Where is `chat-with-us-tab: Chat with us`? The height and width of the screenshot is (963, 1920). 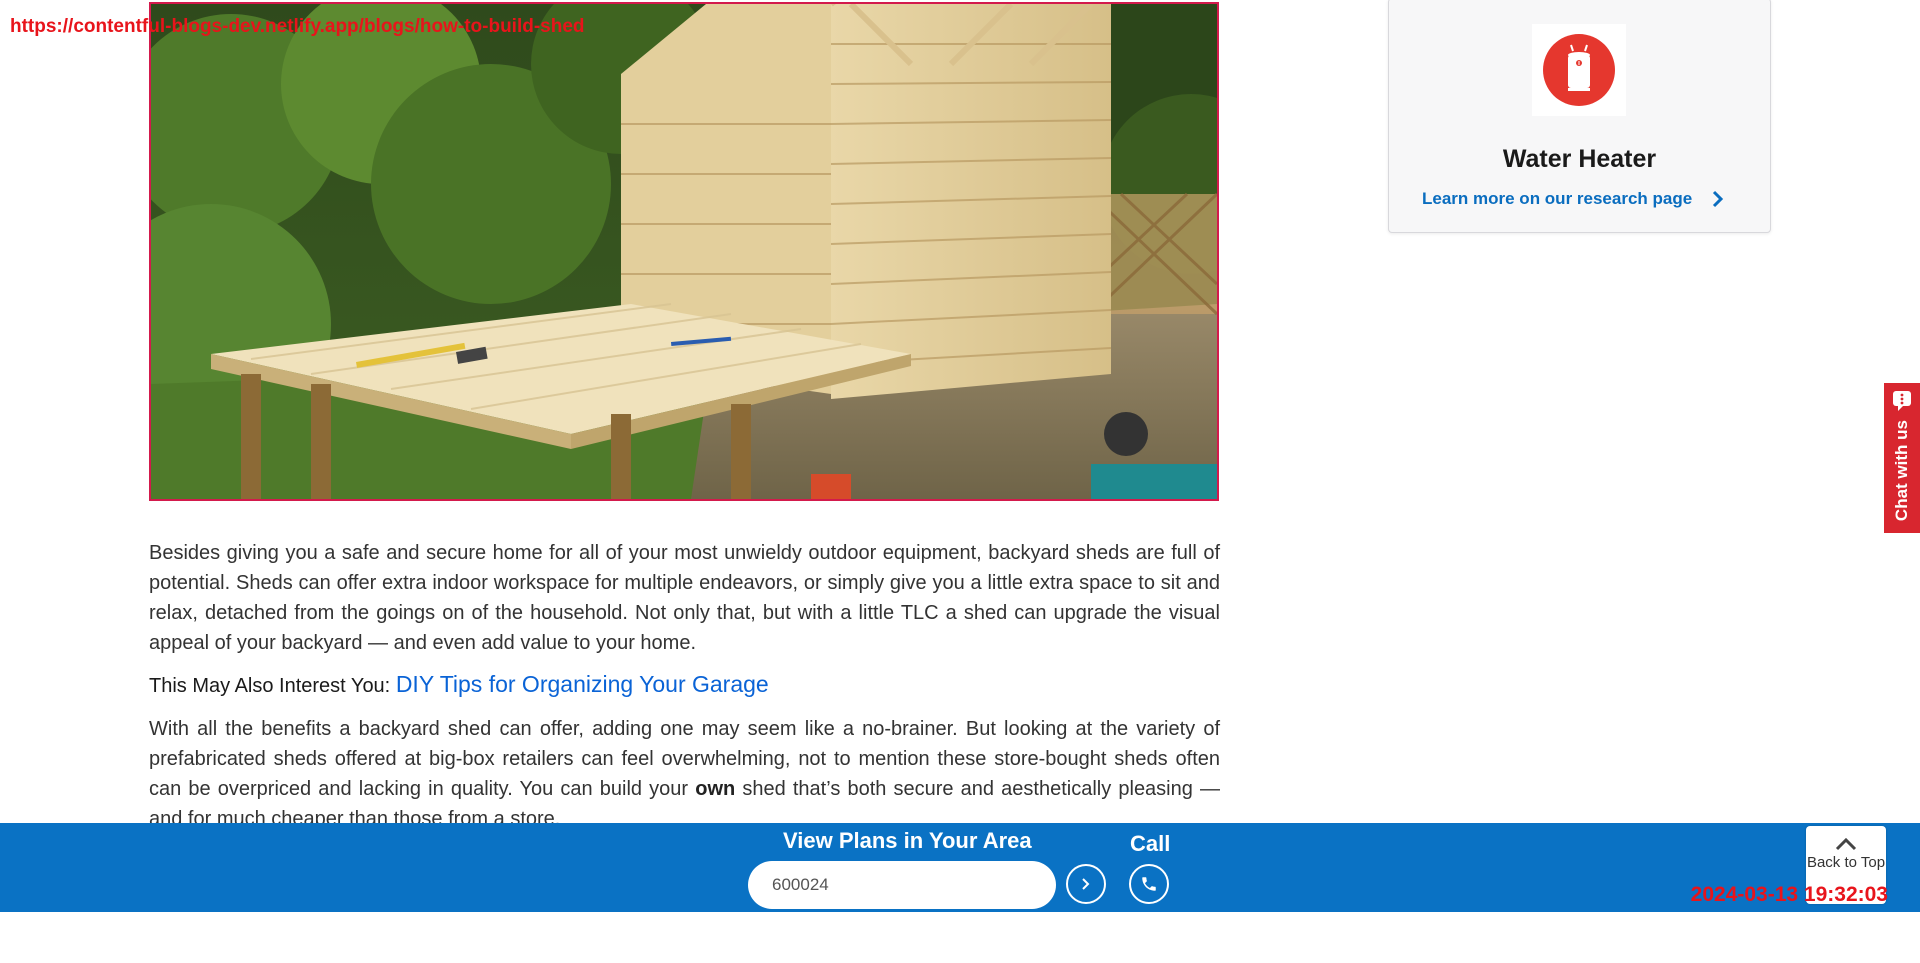 chat-with-us-tab: Chat with us is located at coordinates (1902, 458).